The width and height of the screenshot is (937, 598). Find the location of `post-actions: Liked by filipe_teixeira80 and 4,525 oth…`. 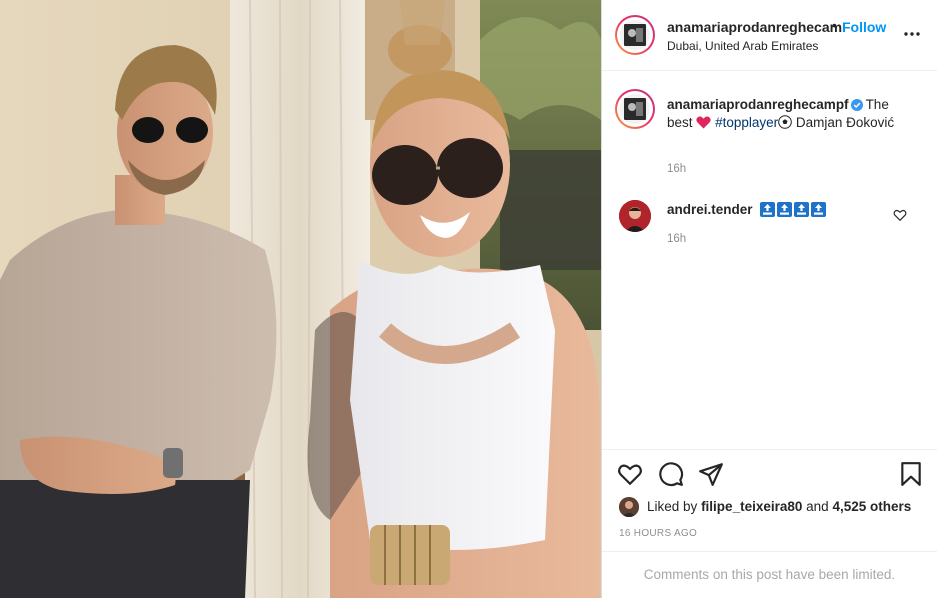

post-actions: Liked by filipe_teixeira80 and 4,525 oth… is located at coordinates (769, 523).